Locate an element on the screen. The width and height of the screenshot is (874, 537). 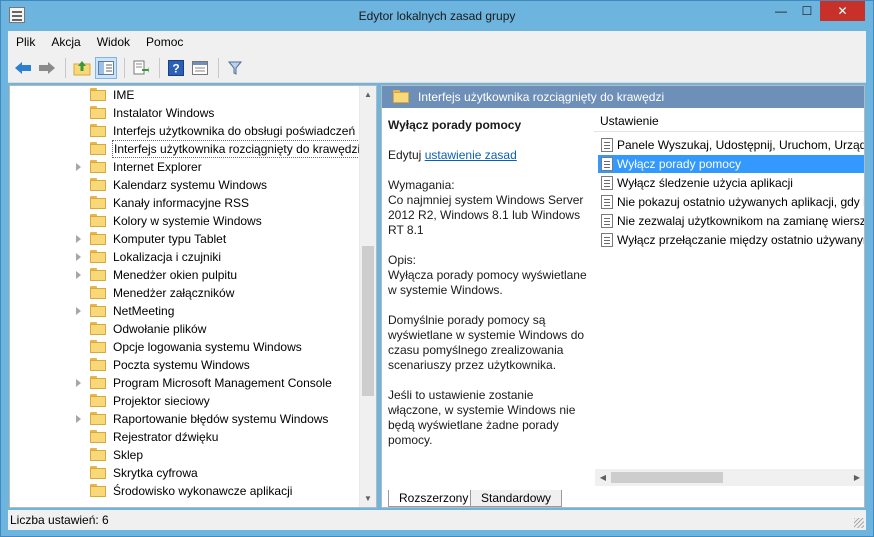
menu-file: Plik is located at coordinates (25, 42).